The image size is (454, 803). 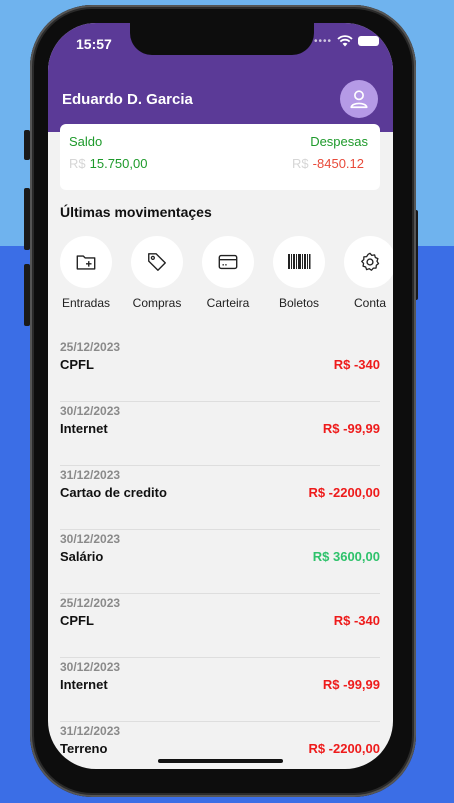 I want to click on folder-add-icon, so click(x=86, y=262).